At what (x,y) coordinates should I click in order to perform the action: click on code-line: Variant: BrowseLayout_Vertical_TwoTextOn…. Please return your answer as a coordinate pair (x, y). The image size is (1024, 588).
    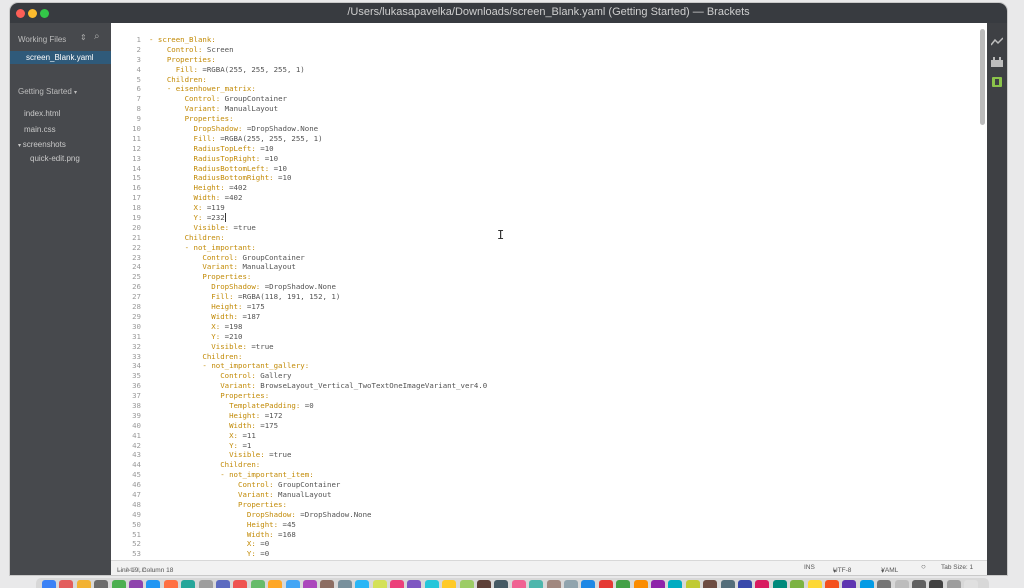
    Looking at the image, I should click on (559, 386).